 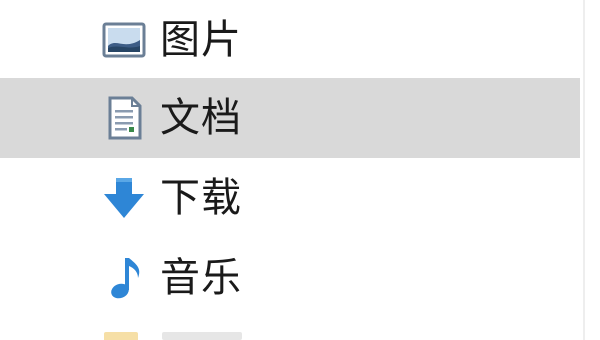 What do you see at coordinates (124, 40) in the screenshot?
I see `pictures-icon` at bounding box center [124, 40].